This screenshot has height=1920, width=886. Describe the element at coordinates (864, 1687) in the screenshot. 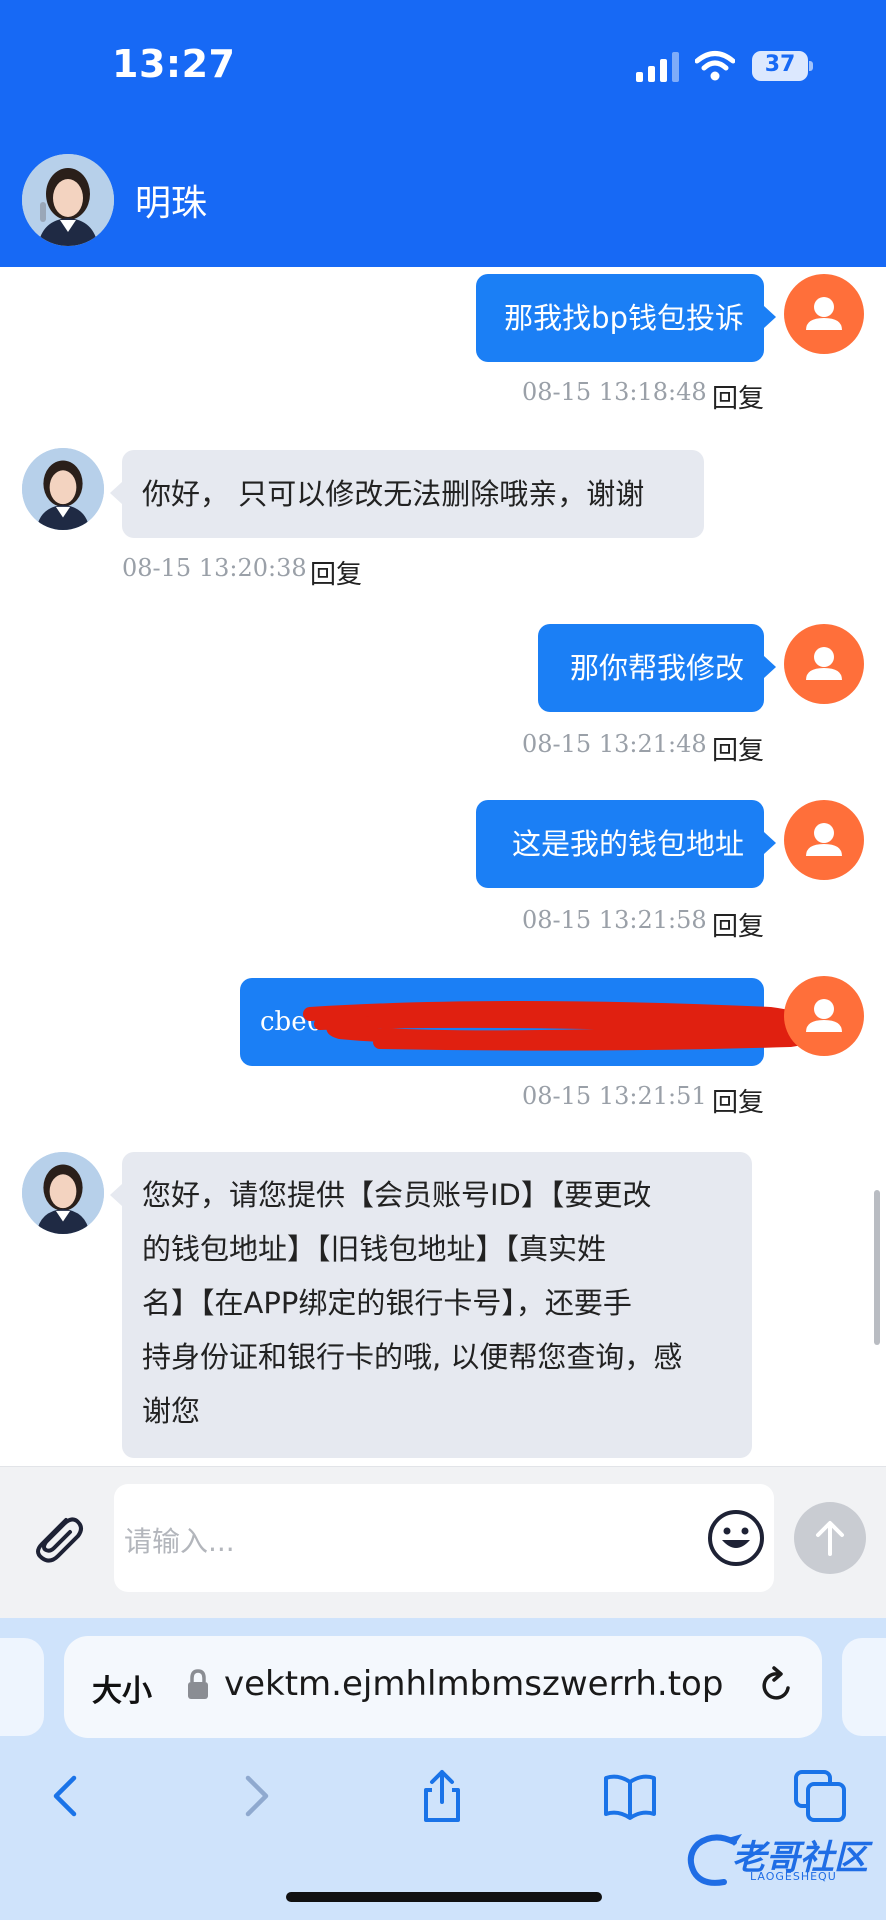

I see `next-tab` at that location.